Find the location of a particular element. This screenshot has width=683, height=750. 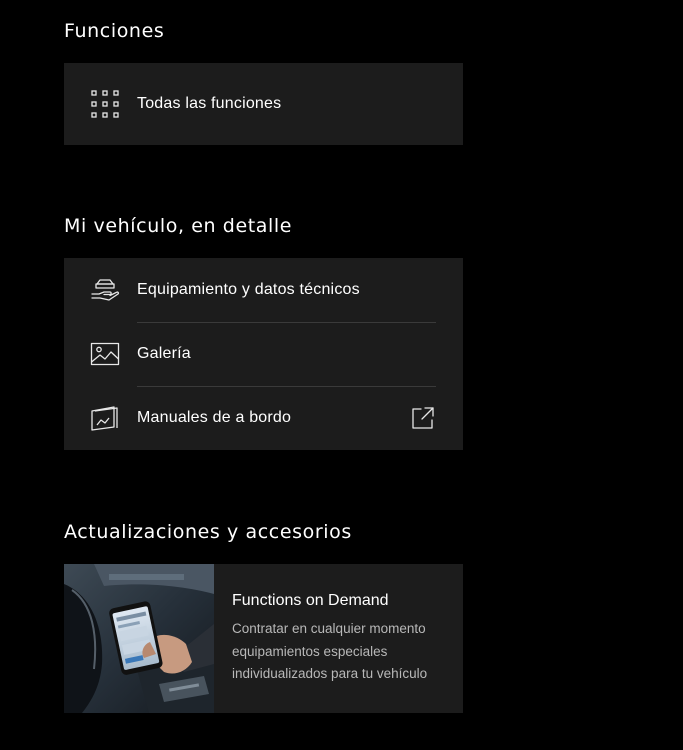

menu-item-label: Equipamiento y datos técnicos is located at coordinates (248, 289).